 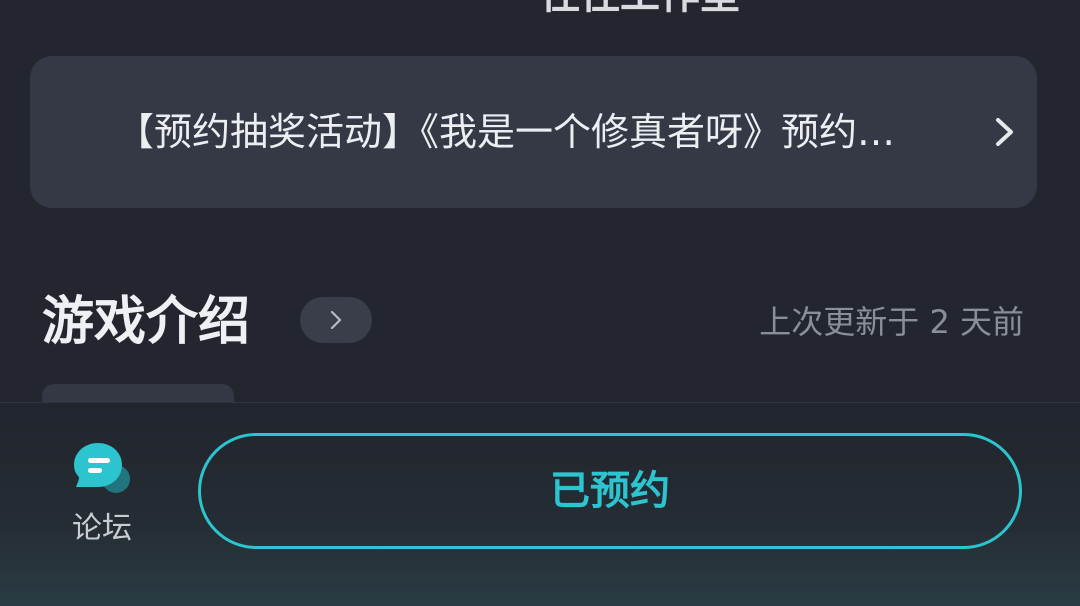 What do you see at coordinates (146, 322) in the screenshot?
I see `section-title: 游戏介绍` at bounding box center [146, 322].